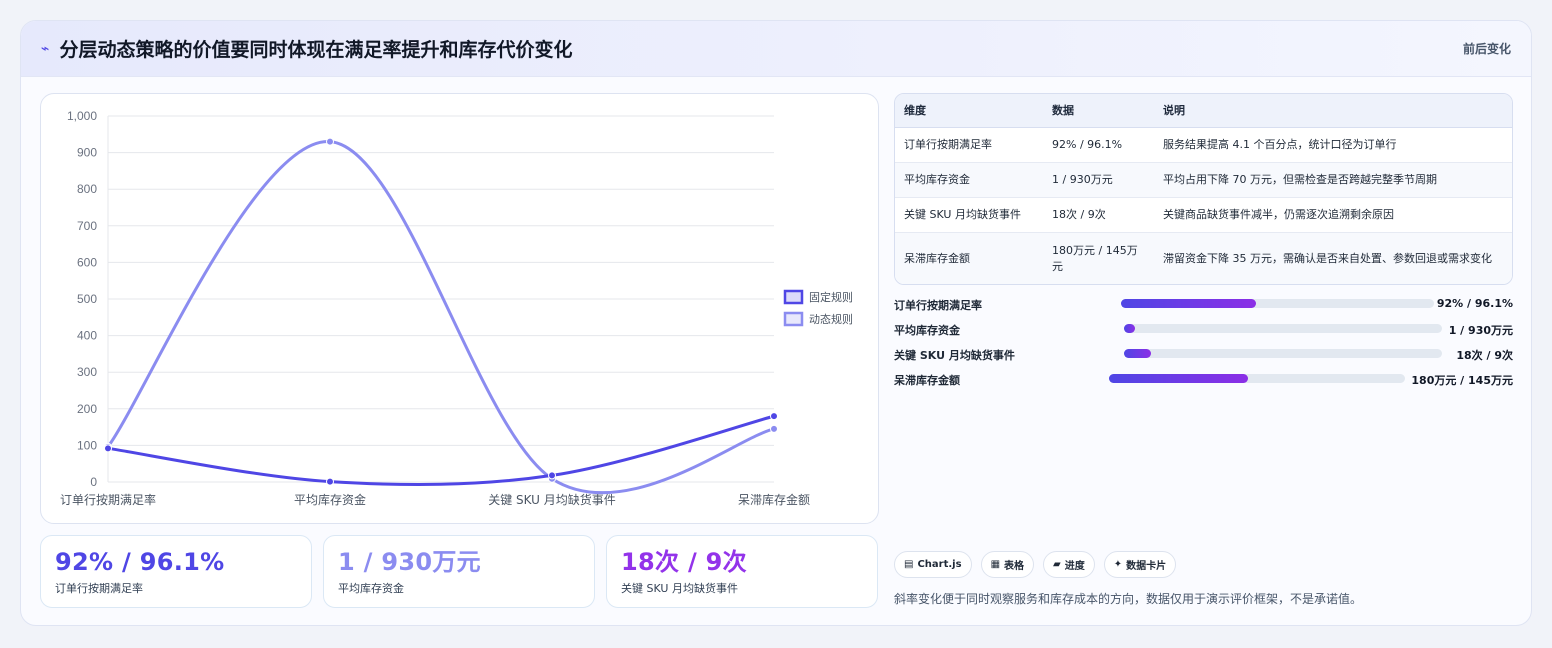 Image resolution: width=1552 pixels, height=648 pixels. What do you see at coordinates (938, 305) in the screenshot?
I see `progress-label: 订单行按期满足率` at bounding box center [938, 305].